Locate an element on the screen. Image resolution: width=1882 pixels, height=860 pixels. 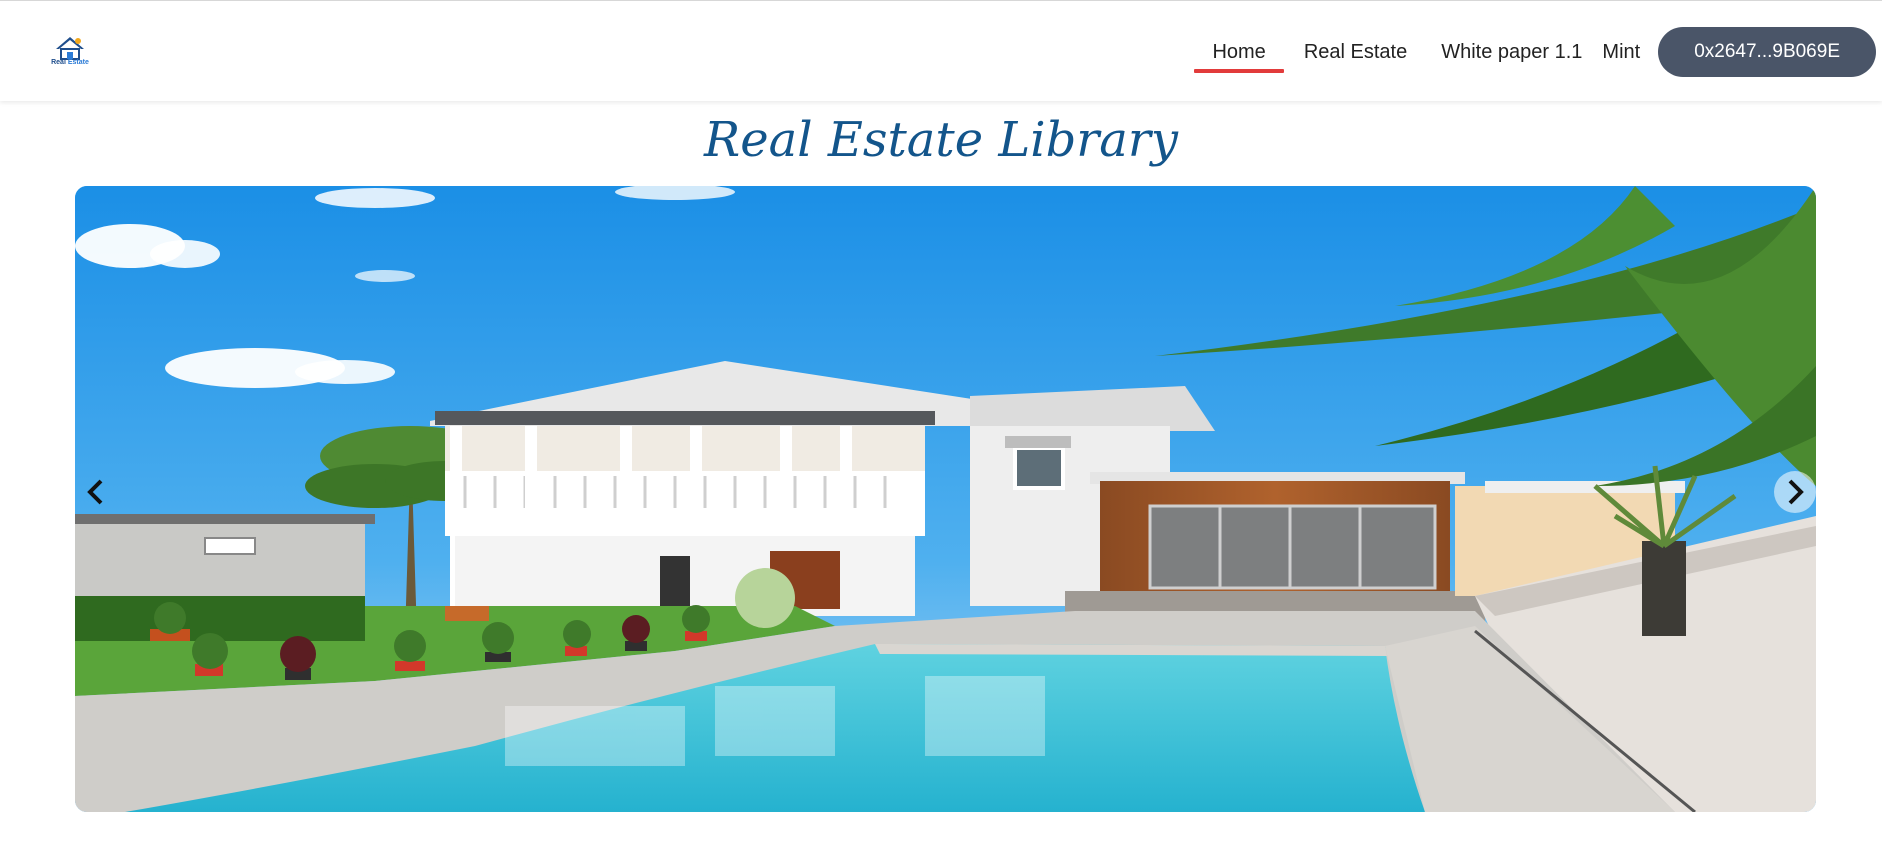
nav-white-paper: White paper 1.1 is located at coordinates (1511, 52).